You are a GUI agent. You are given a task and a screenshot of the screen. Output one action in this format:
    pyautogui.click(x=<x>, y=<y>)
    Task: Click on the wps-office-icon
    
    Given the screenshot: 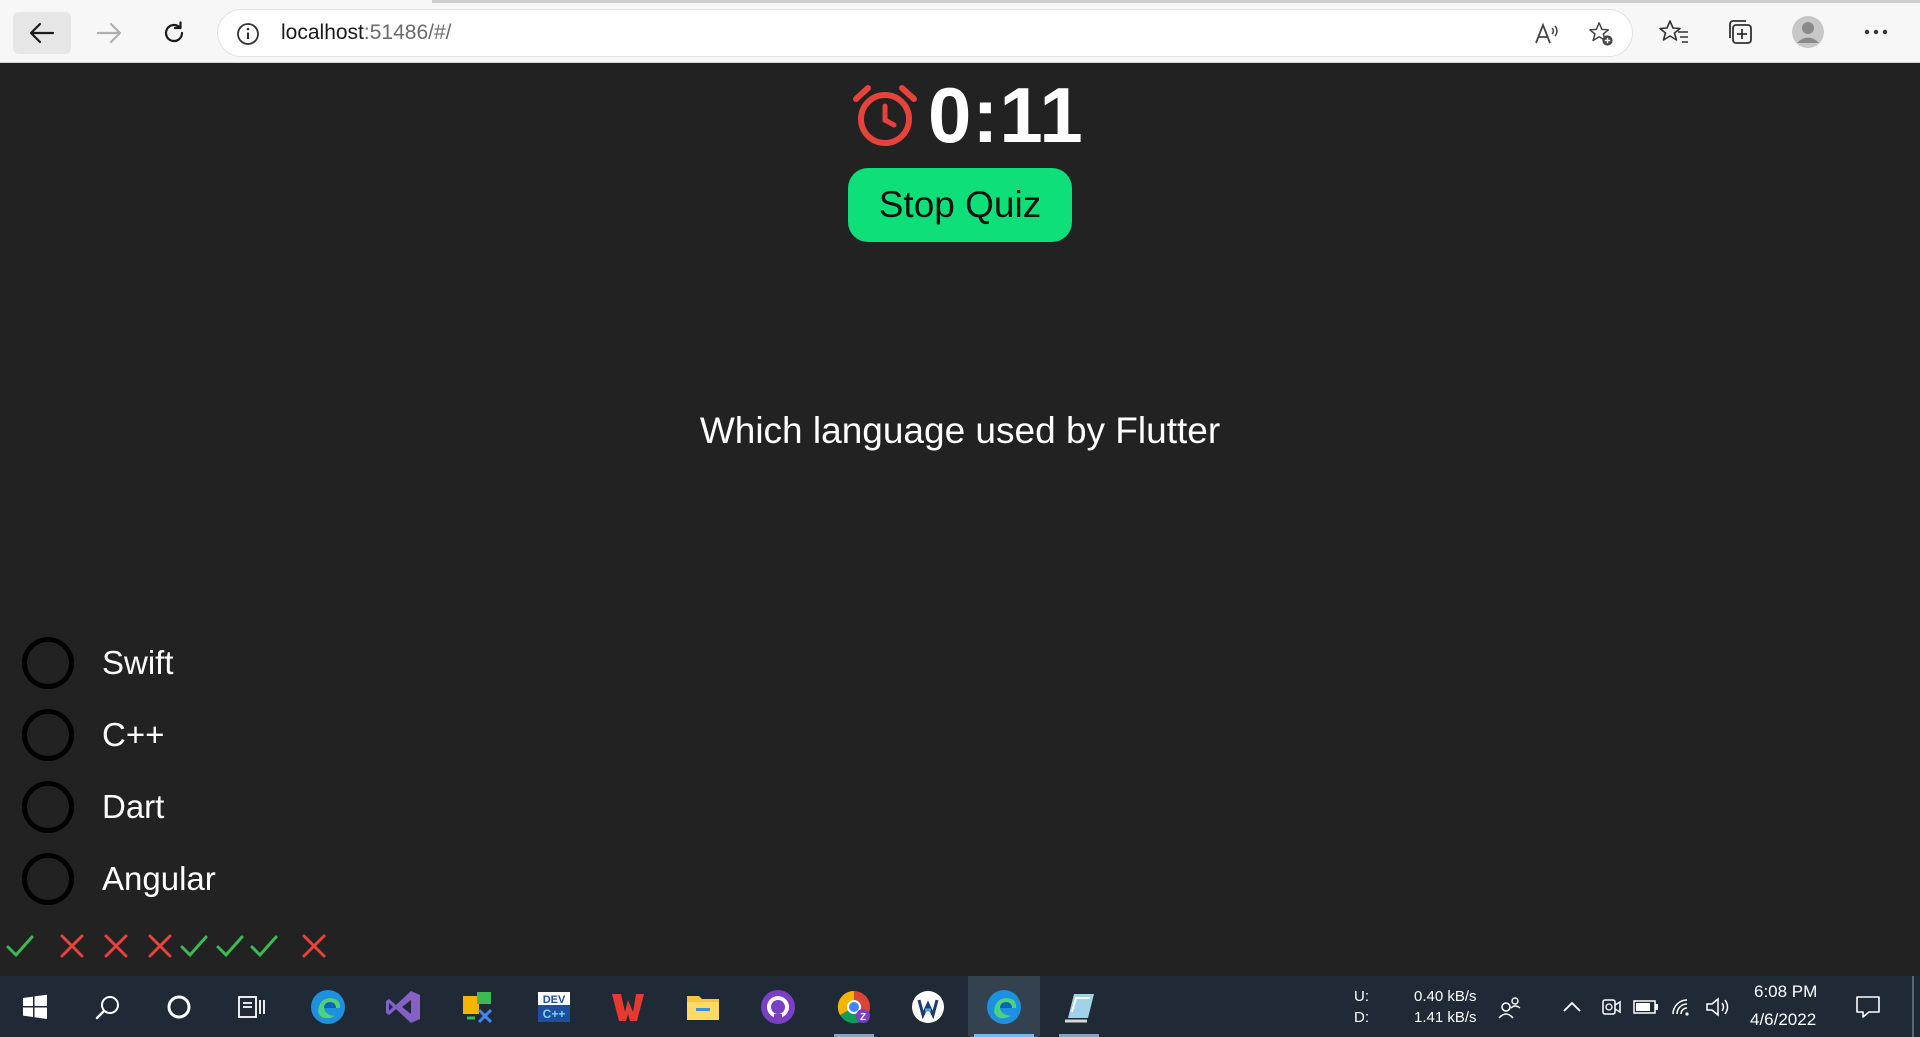 What is the action you would take?
    pyautogui.click(x=628, y=1006)
    